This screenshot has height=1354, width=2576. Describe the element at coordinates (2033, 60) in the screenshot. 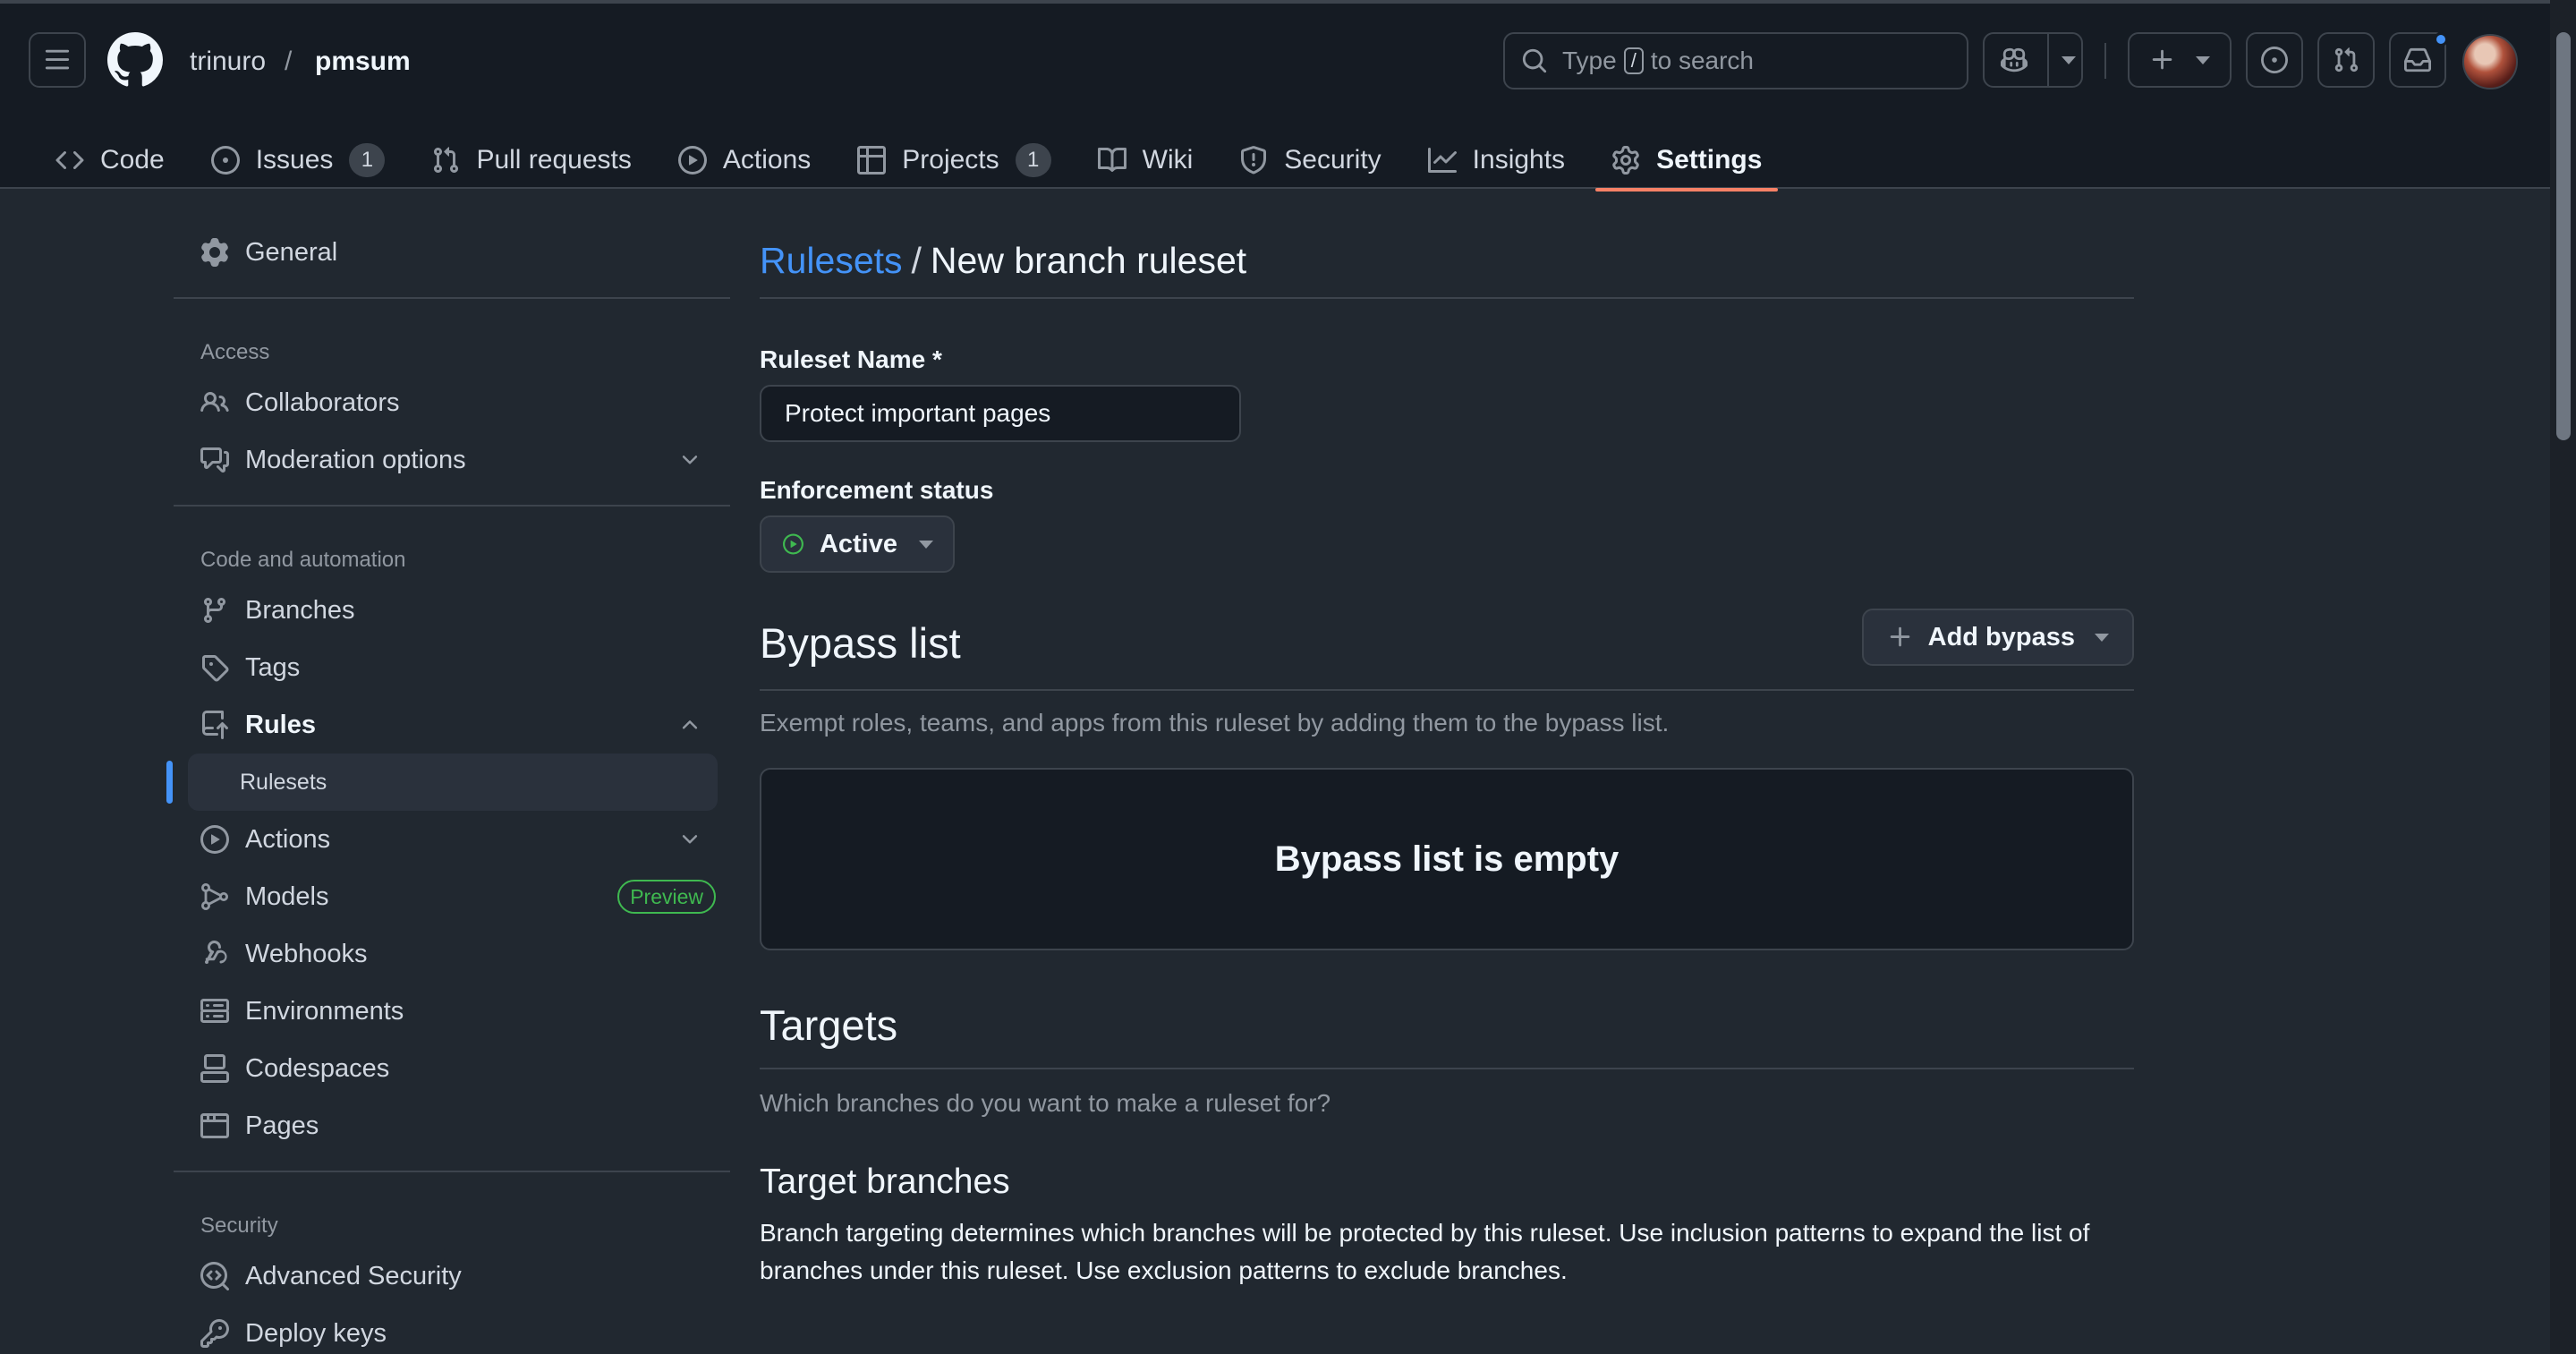

I see `copilot-button` at that location.